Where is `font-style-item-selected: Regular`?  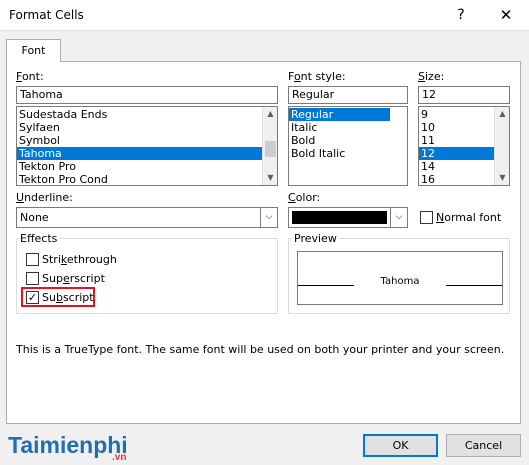 font-style-item-selected: Regular is located at coordinates (339, 114).